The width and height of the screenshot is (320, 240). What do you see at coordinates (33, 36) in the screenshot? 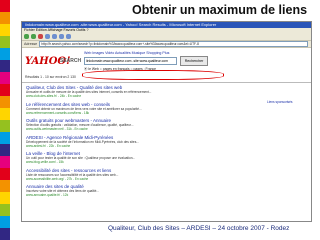
I see `forward-icon` at bounding box center [33, 36].